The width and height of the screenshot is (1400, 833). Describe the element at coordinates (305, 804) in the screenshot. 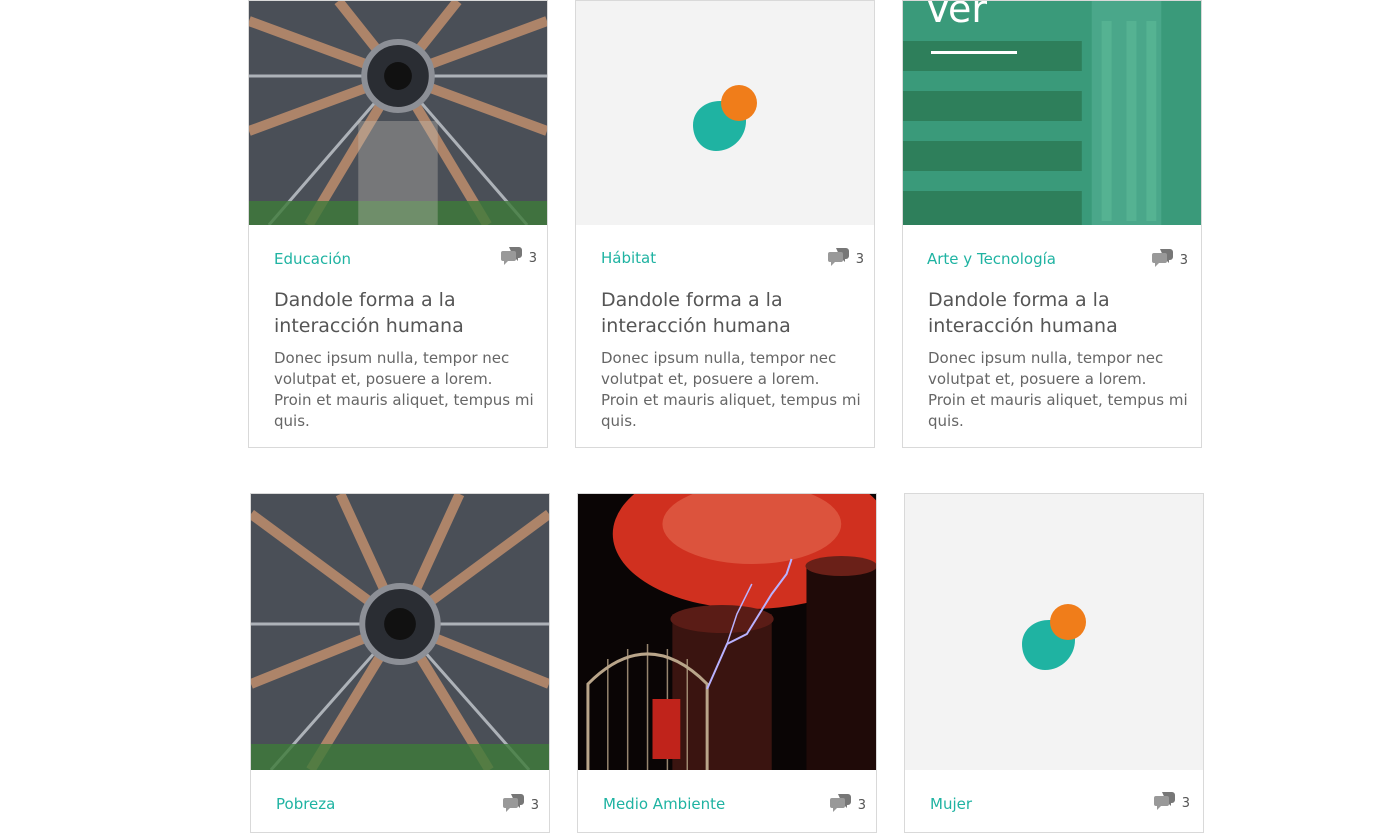

I see `category-label: Pobreza` at that location.